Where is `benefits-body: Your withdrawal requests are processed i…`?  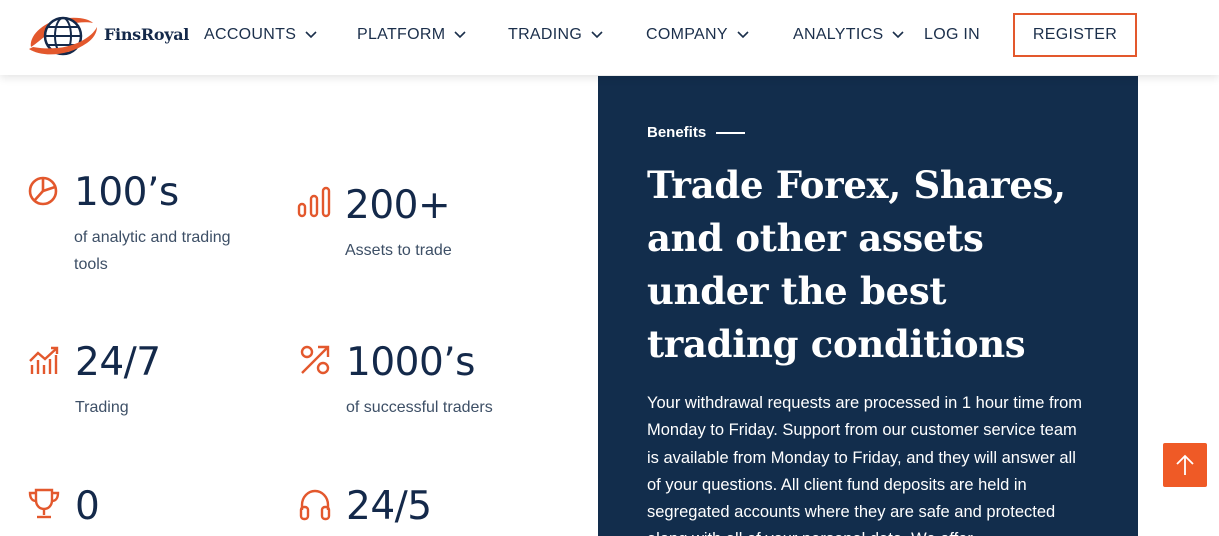 benefits-body: Your withdrawal requests are processed i… is located at coordinates (865, 465).